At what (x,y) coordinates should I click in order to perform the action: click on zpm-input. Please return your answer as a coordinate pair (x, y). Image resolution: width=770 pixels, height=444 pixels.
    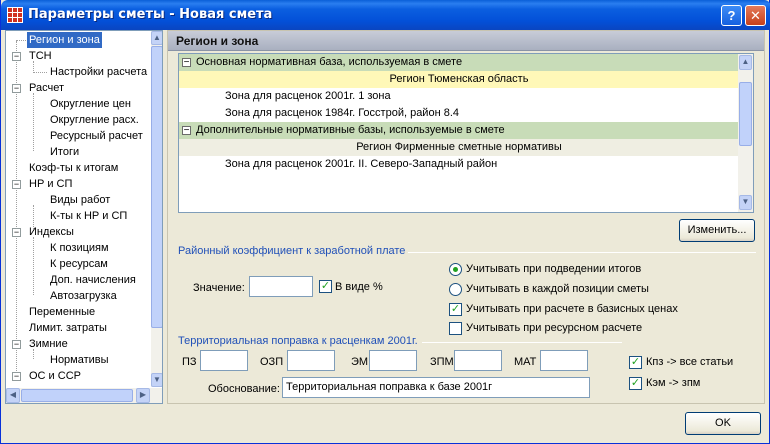
    Looking at the image, I should click on (478, 360).